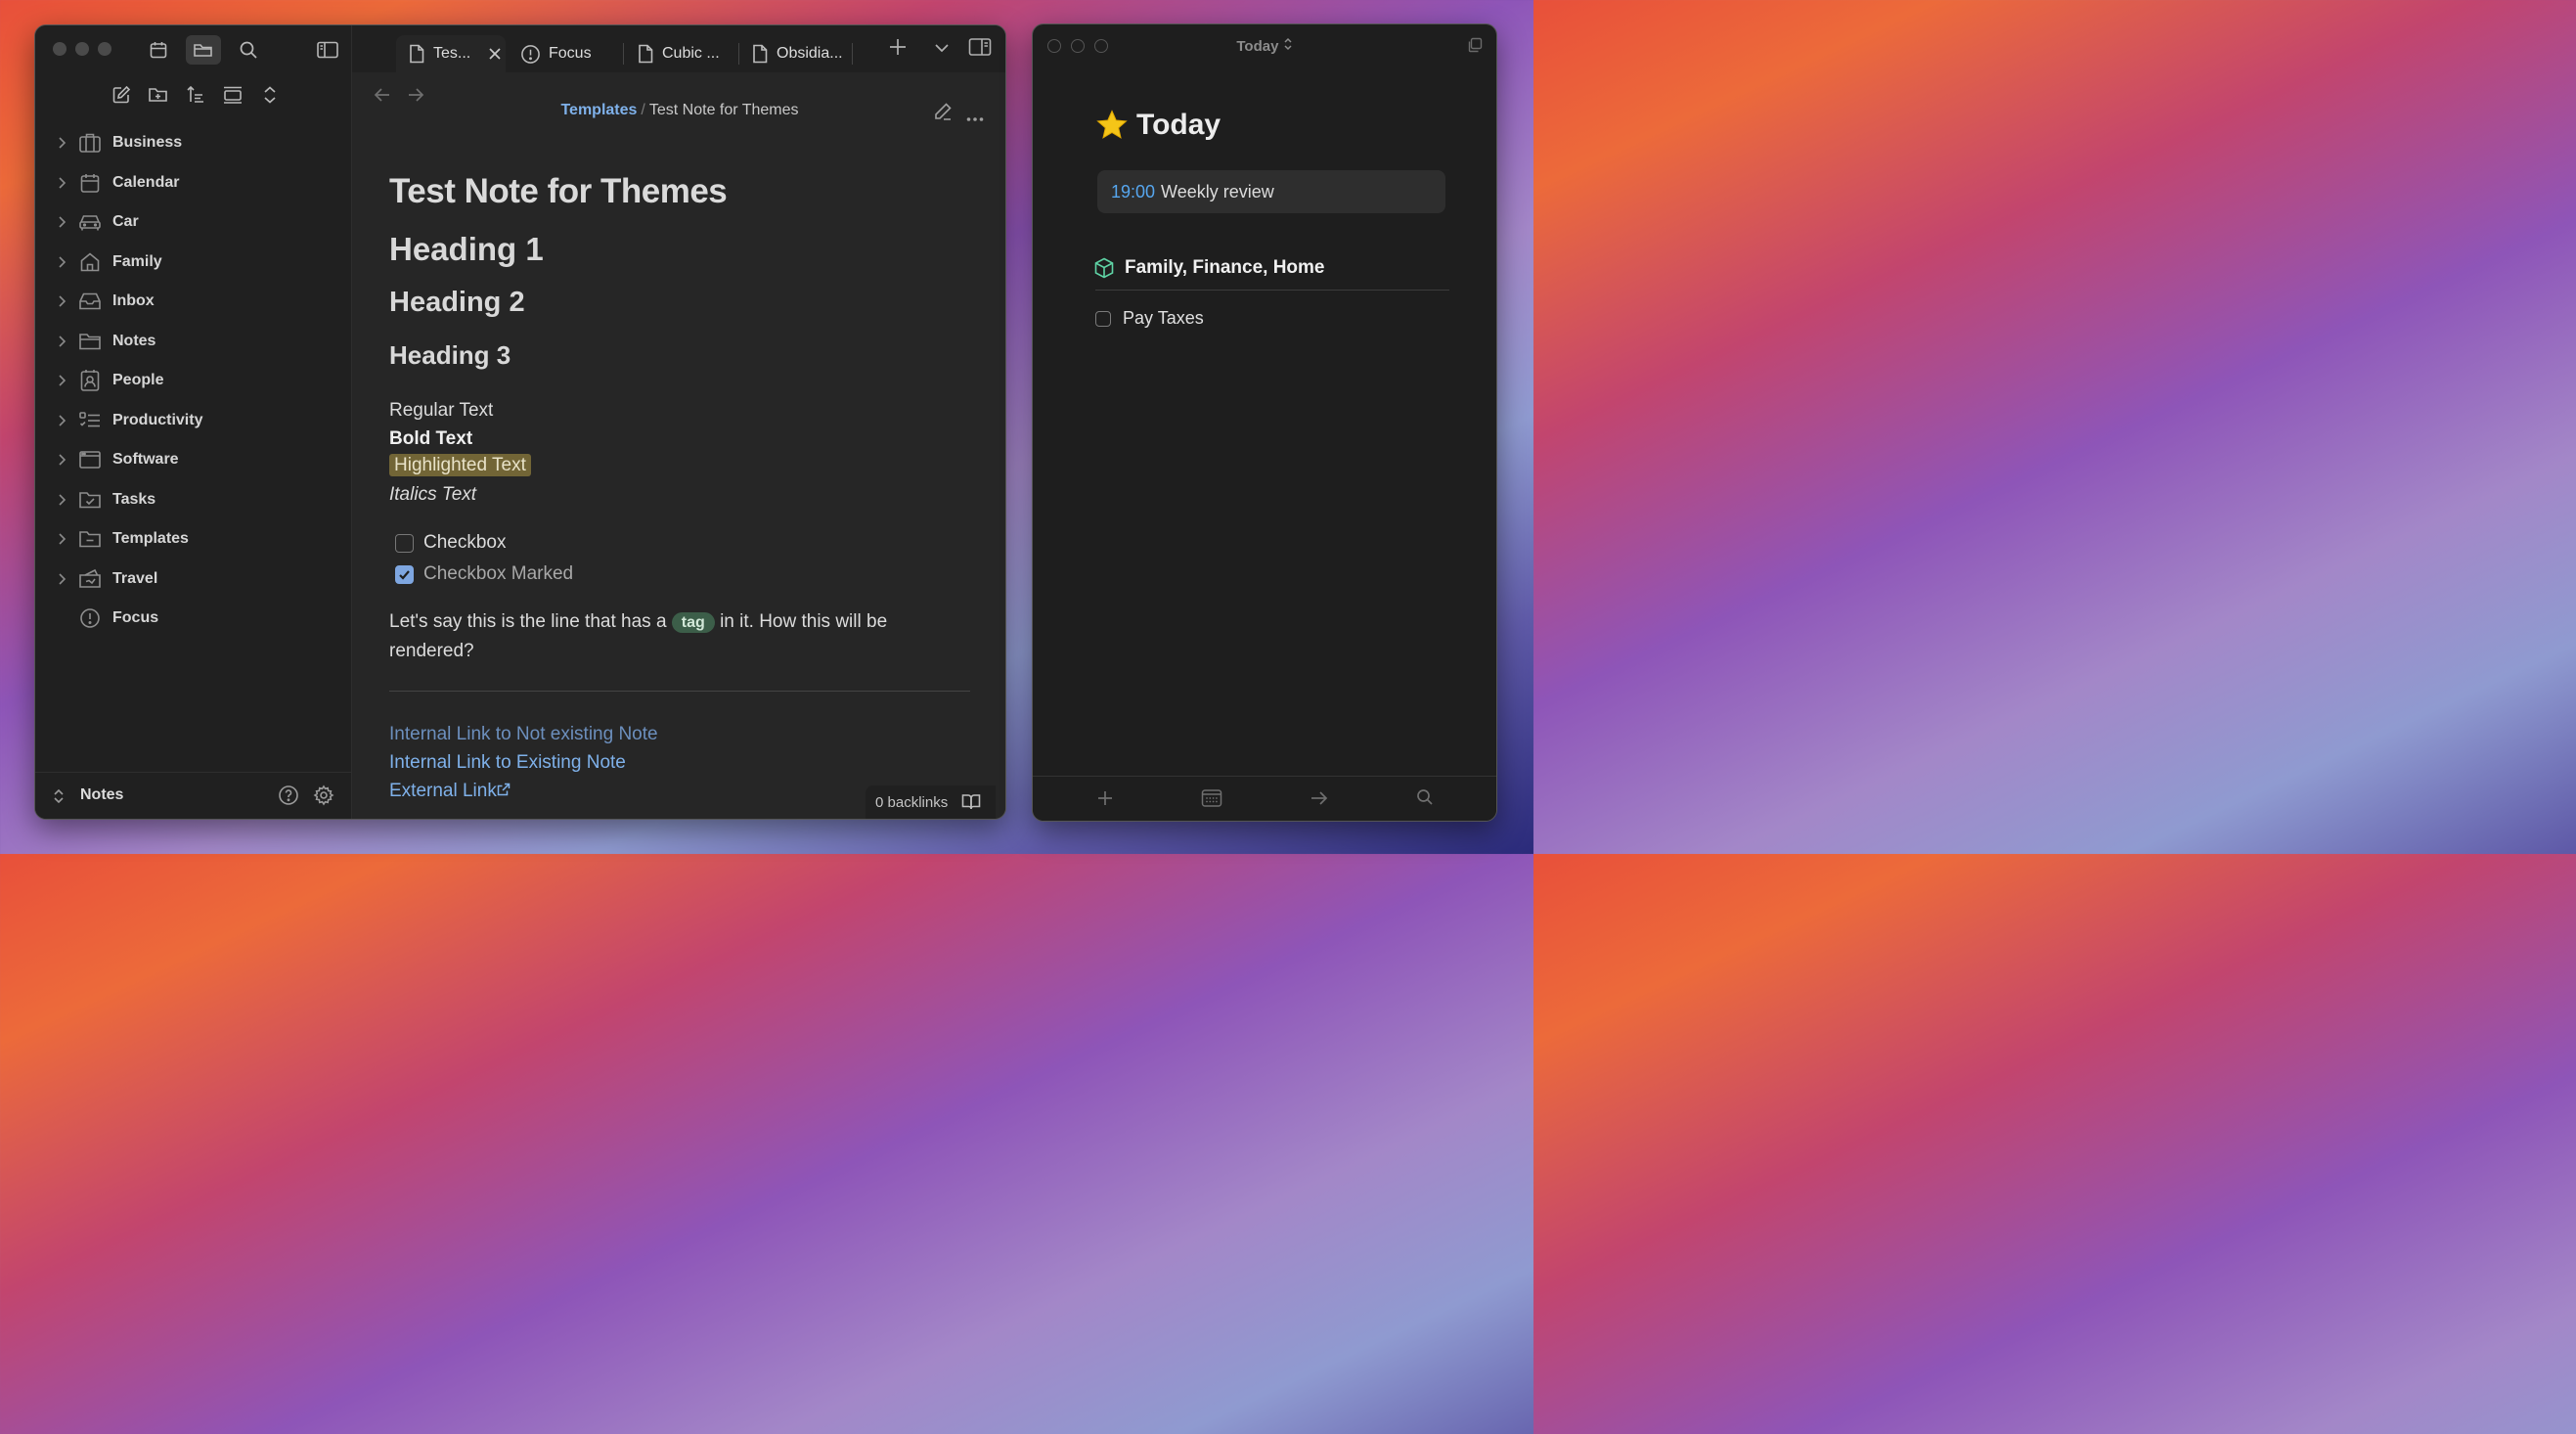 This screenshot has height=1434, width=2576. What do you see at coordinates (82, 49) in the screenshot?
I see `minimize-window-button` at bounding box center [82, 49].